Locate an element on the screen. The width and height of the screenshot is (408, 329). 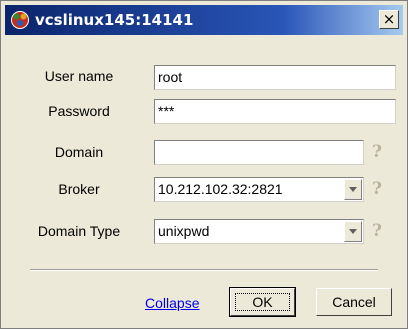
close-button: × is located at coordinates (389, 19).